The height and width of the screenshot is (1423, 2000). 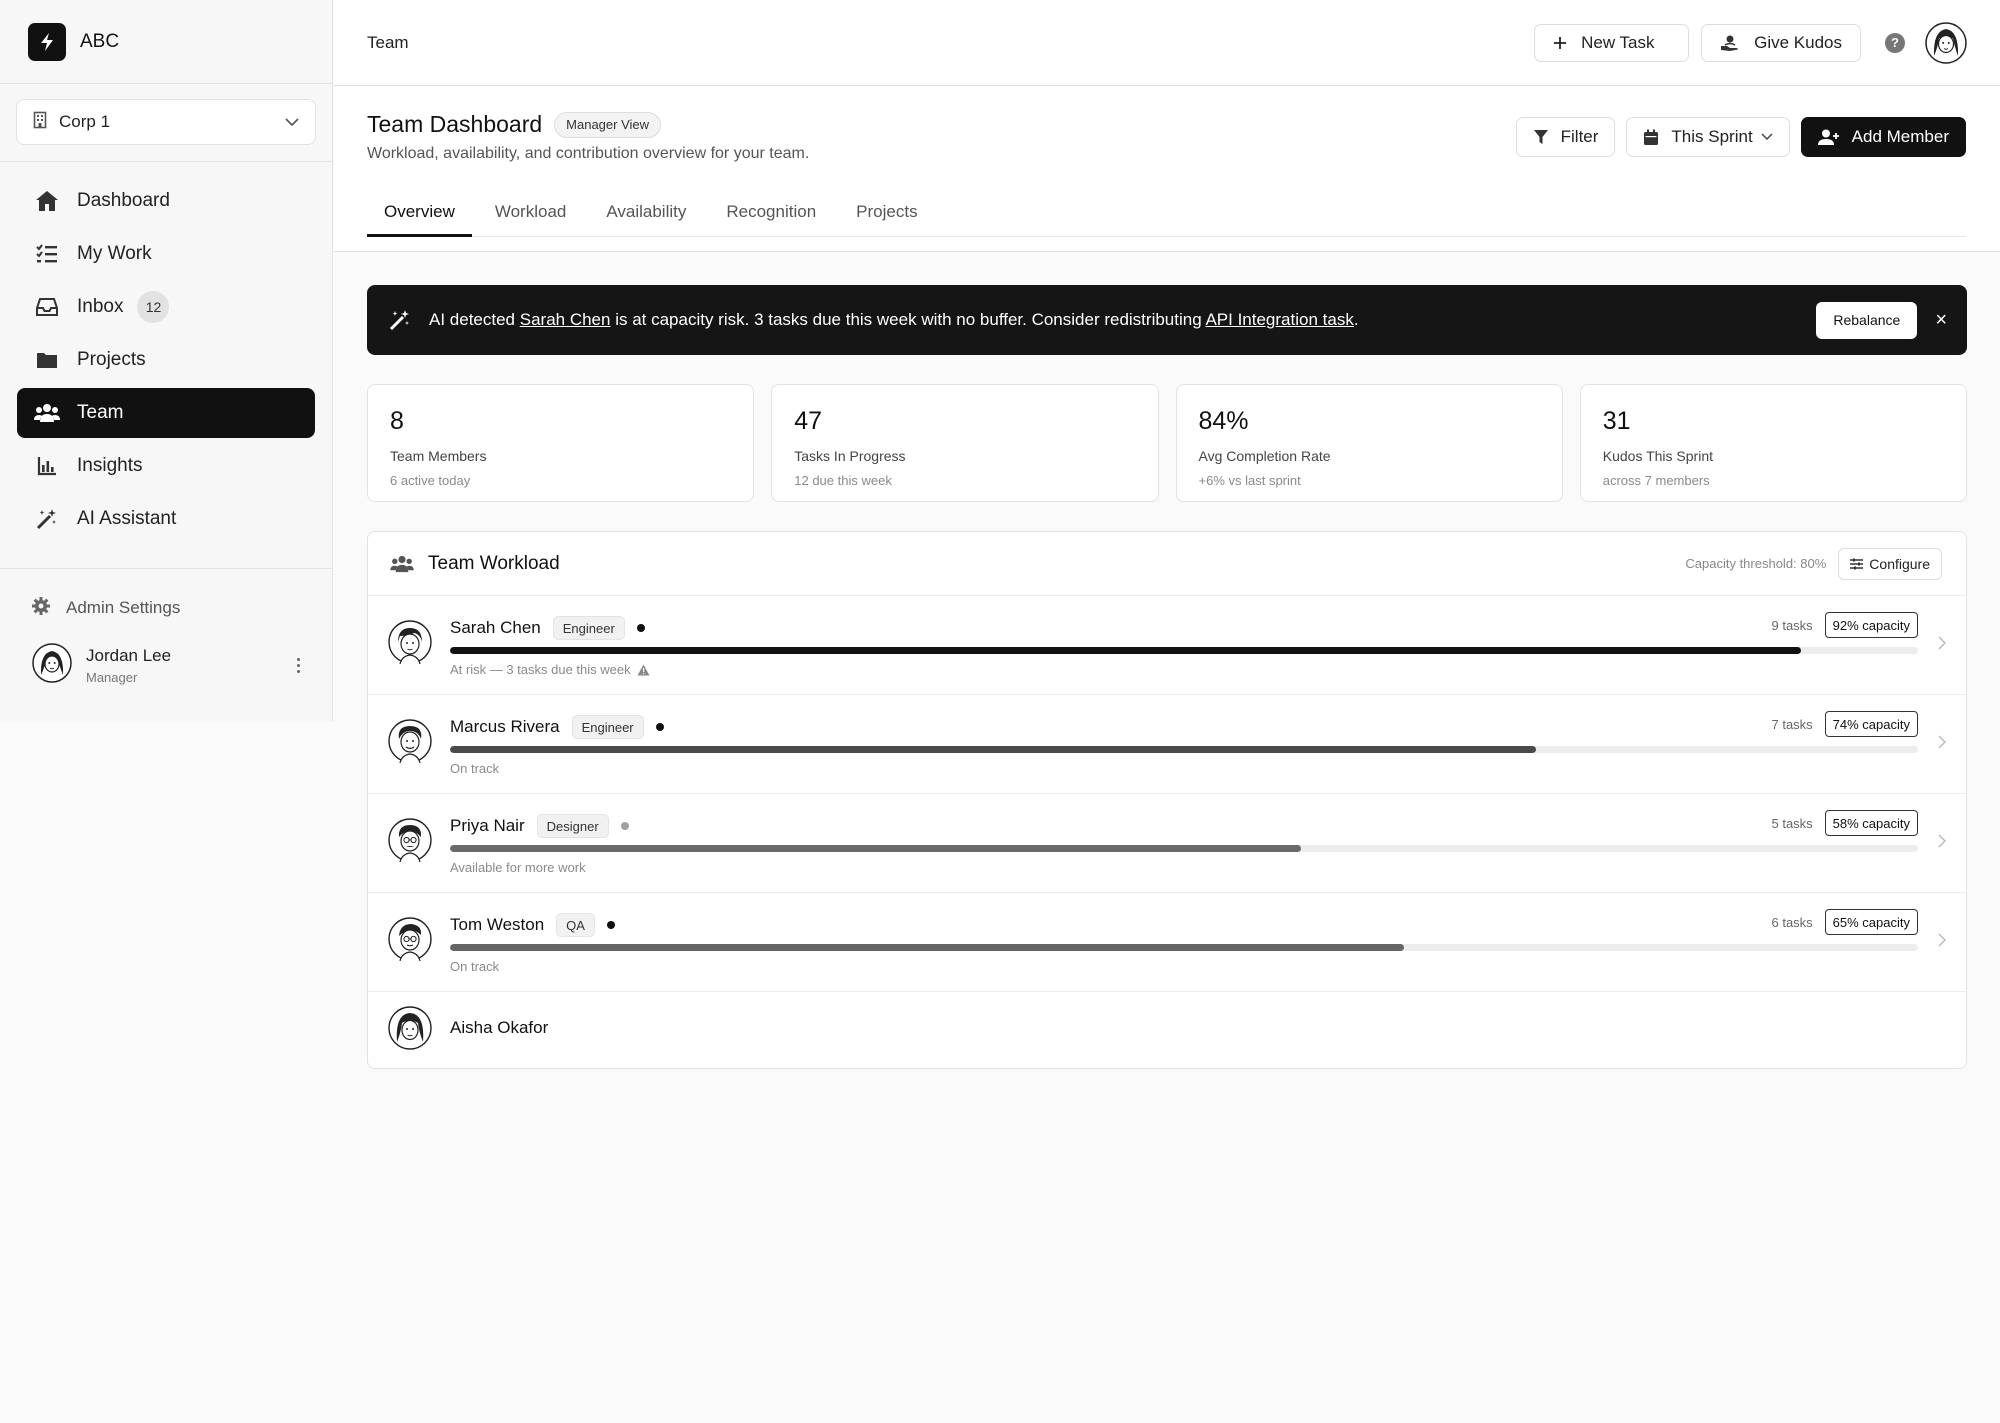 I want to click on status-label: On track, so click(x=475, y=768).